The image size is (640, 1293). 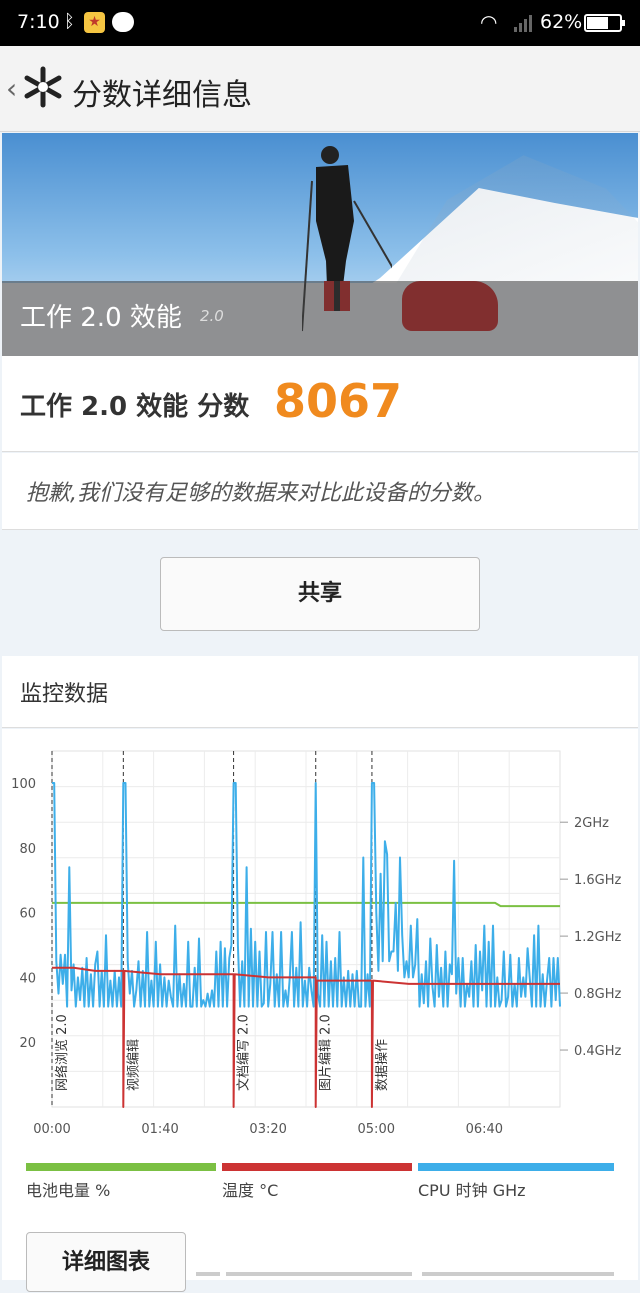 I want to click on battery-icon, so click(x=604, y=23).